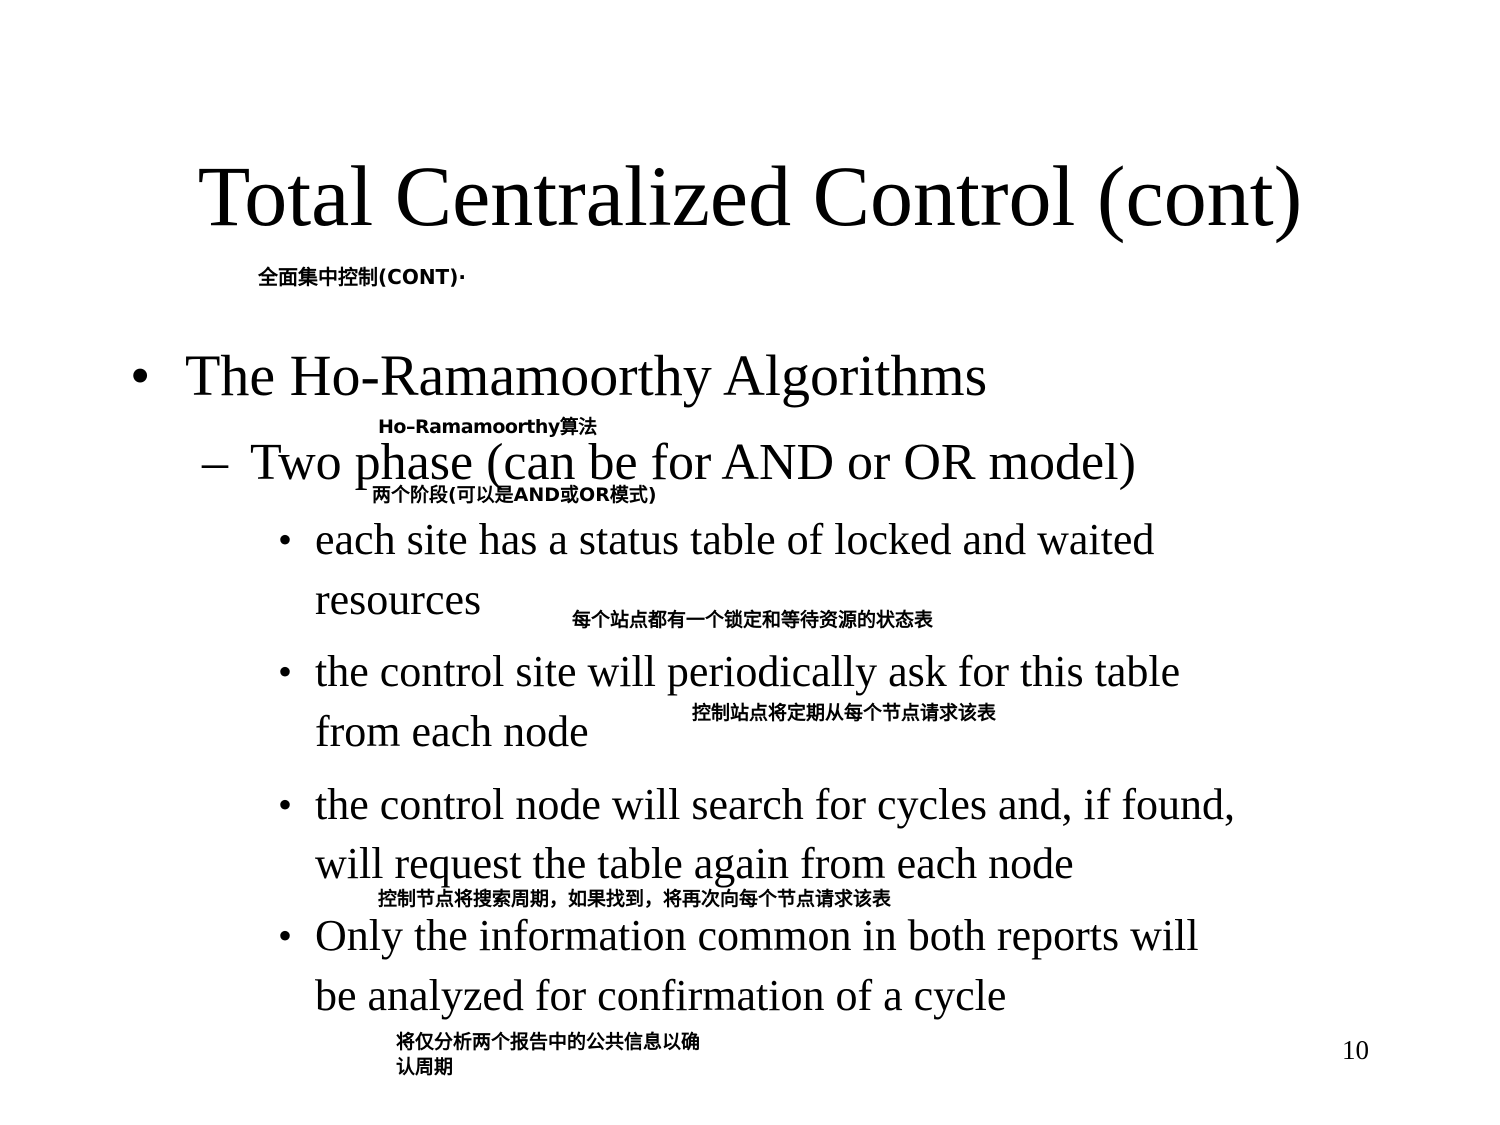 The image size is (1500, 1125). I want to click on bullet-level3-translation: 控制站点将定期从每个节点请求该表, so click(844, 713).